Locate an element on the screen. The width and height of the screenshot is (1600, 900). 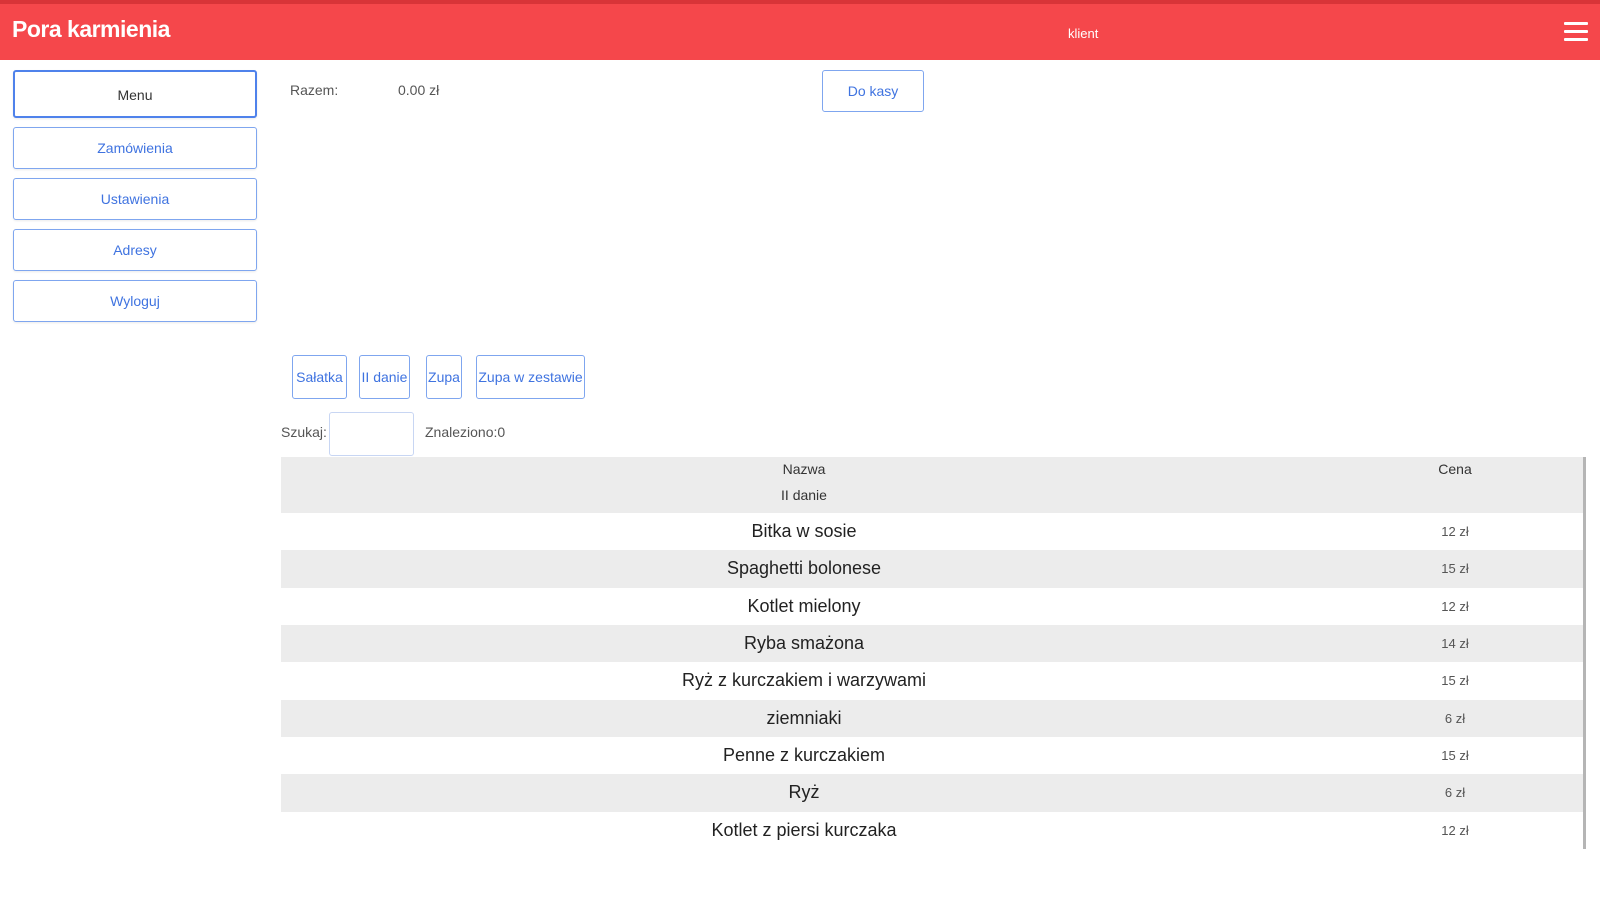
found-count: Znaleziono:0 is located at coordinates (465, 432).